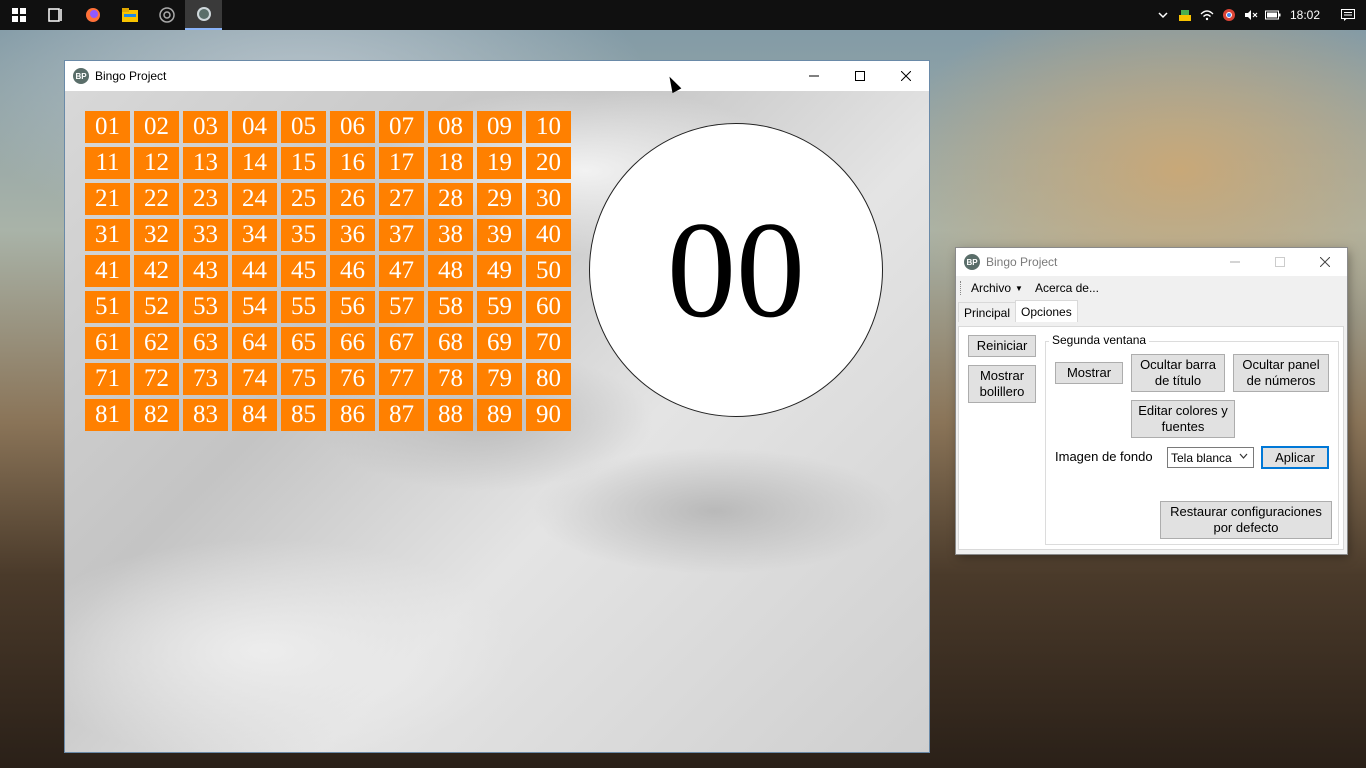  What do you see at coordinates (303, 271) in the screenshot?
I see `number-cell: 45` at bounding box center [303, 271].